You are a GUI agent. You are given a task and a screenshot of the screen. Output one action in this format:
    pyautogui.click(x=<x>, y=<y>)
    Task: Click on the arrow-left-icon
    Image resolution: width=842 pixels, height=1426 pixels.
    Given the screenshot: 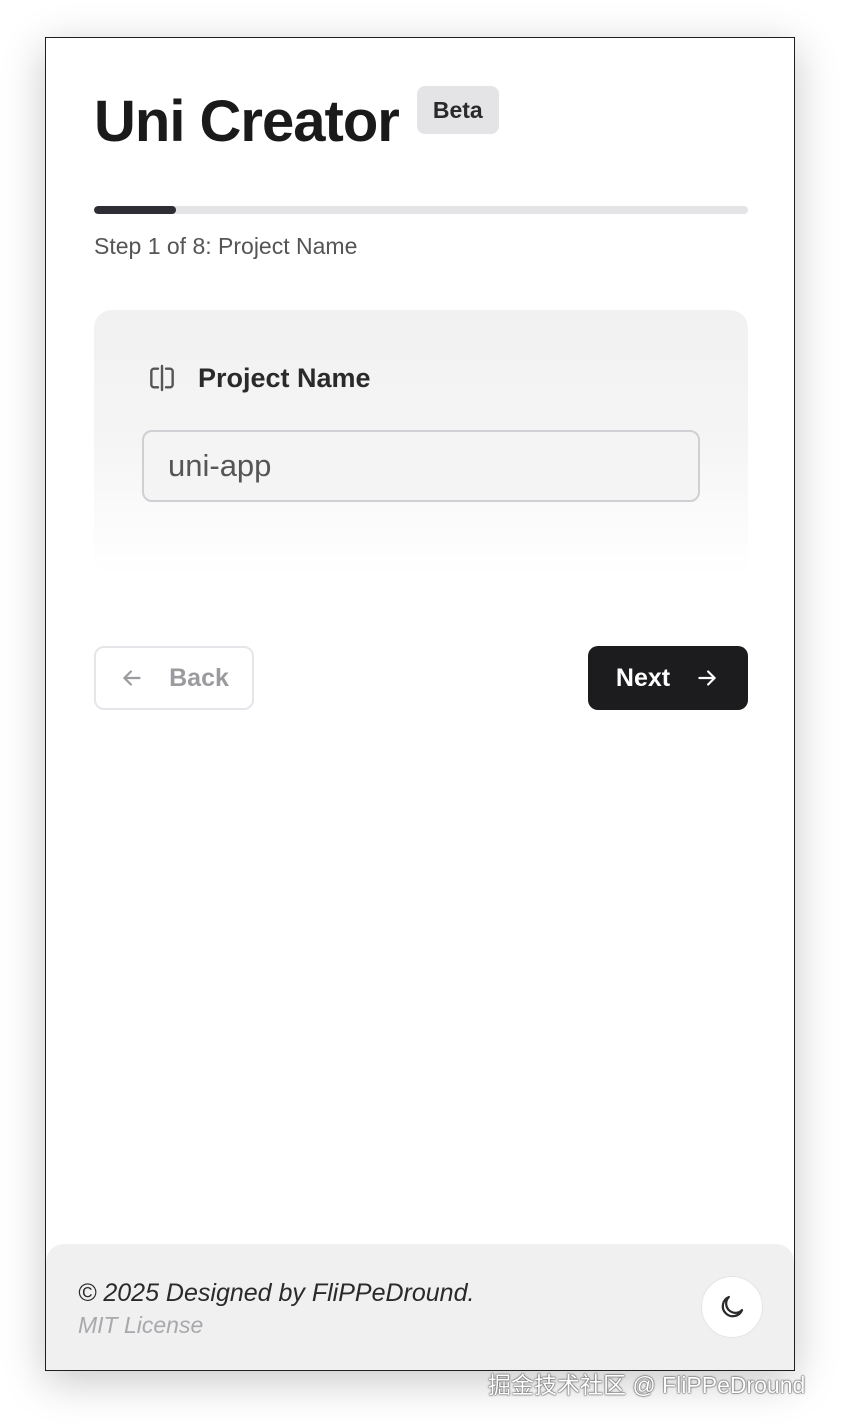 What is the action you would take?
    pyautogui.click(x=132, y=678)
    